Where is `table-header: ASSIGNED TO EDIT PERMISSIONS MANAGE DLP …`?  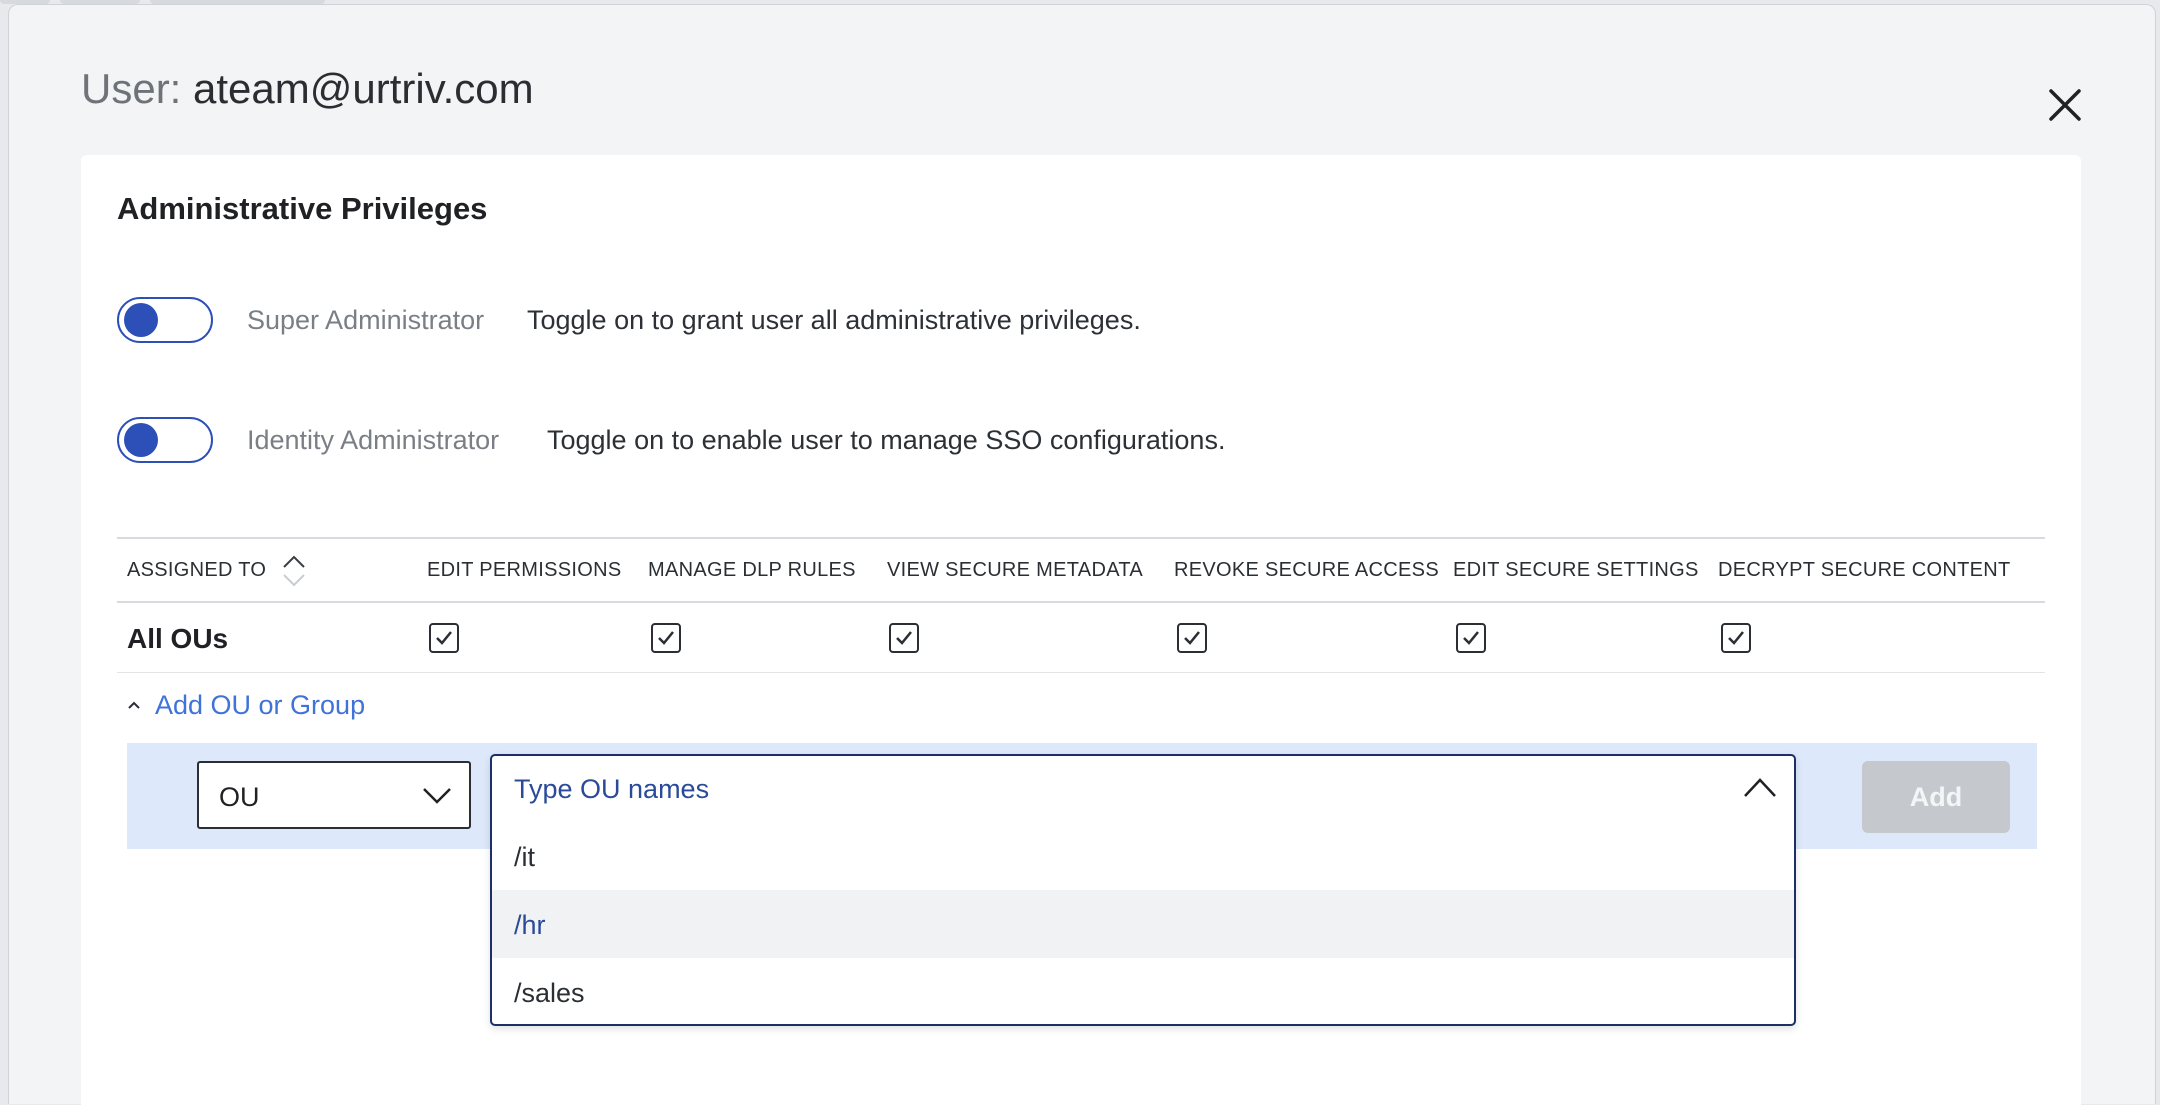
table-header: ASSIGNED TO EDIT PERMISSIONS MANAGE DLP … is located at coordinates (1081, 570).